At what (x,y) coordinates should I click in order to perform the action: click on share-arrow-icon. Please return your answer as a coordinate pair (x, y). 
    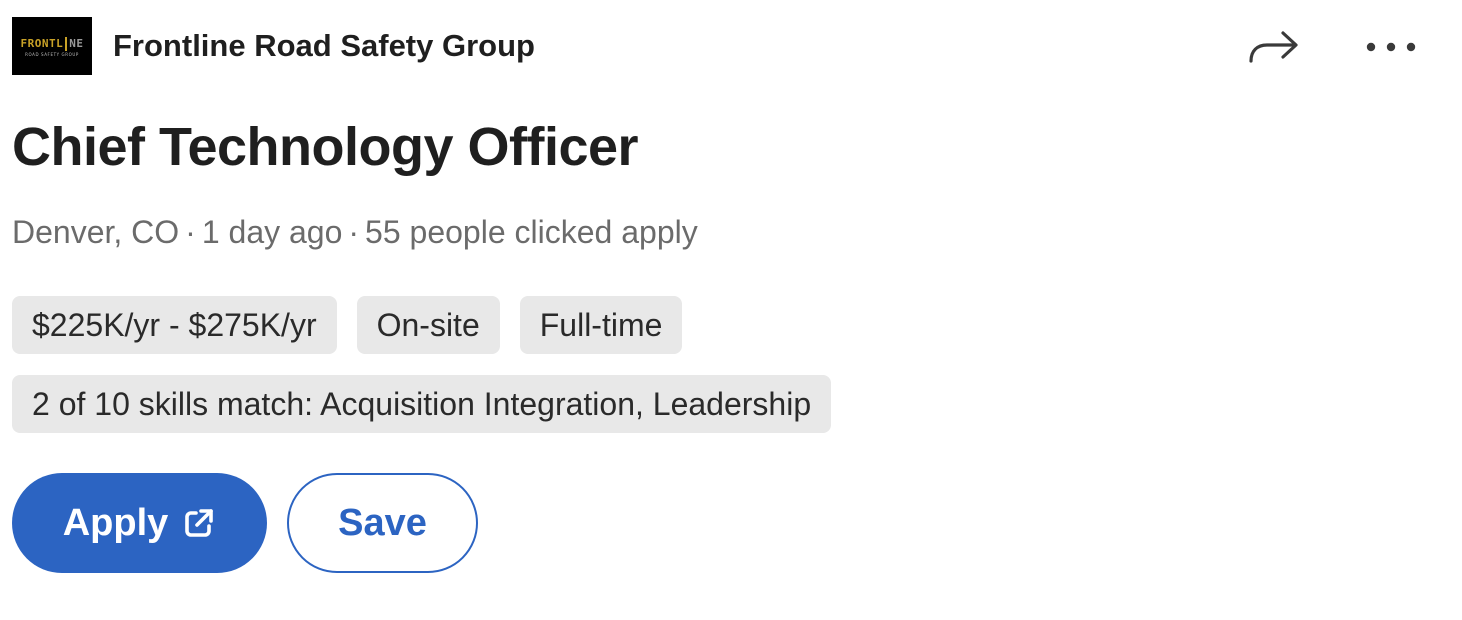
    Looking at the image, I should click on (1273, 47).